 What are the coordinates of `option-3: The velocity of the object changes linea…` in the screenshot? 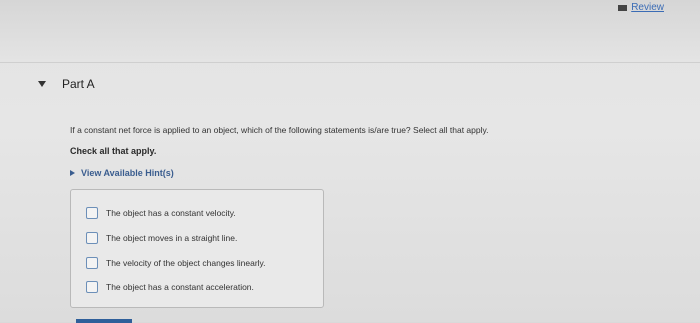 It's located at (176, 263).